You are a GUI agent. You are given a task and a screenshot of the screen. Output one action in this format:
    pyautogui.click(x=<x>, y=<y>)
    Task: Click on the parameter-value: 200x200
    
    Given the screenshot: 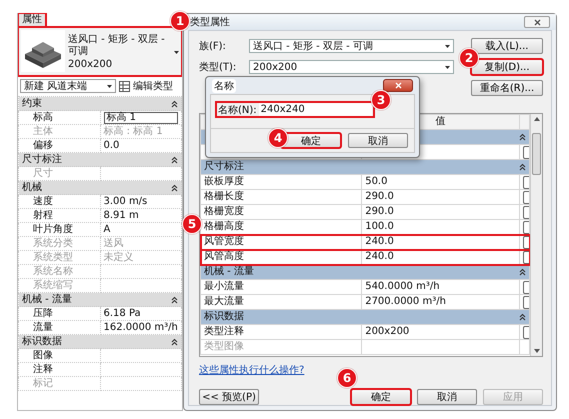 What is the action you would take?
    pyautogui.click(x=387, y=331)
    